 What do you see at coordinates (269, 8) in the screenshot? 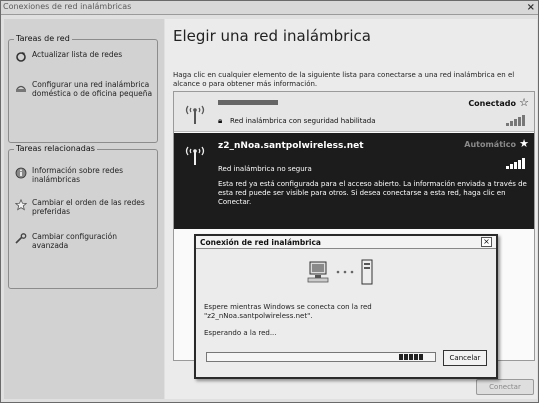
I see `title-bar: Conexiones de red inalámbricas ×` at bounding box center [269, 8].